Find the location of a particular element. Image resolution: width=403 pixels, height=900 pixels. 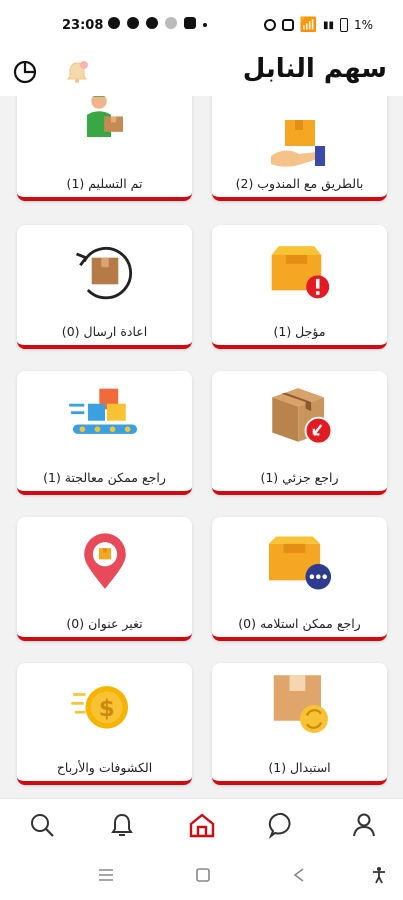

pie-chart-icon is located at coordinates (25, 72).